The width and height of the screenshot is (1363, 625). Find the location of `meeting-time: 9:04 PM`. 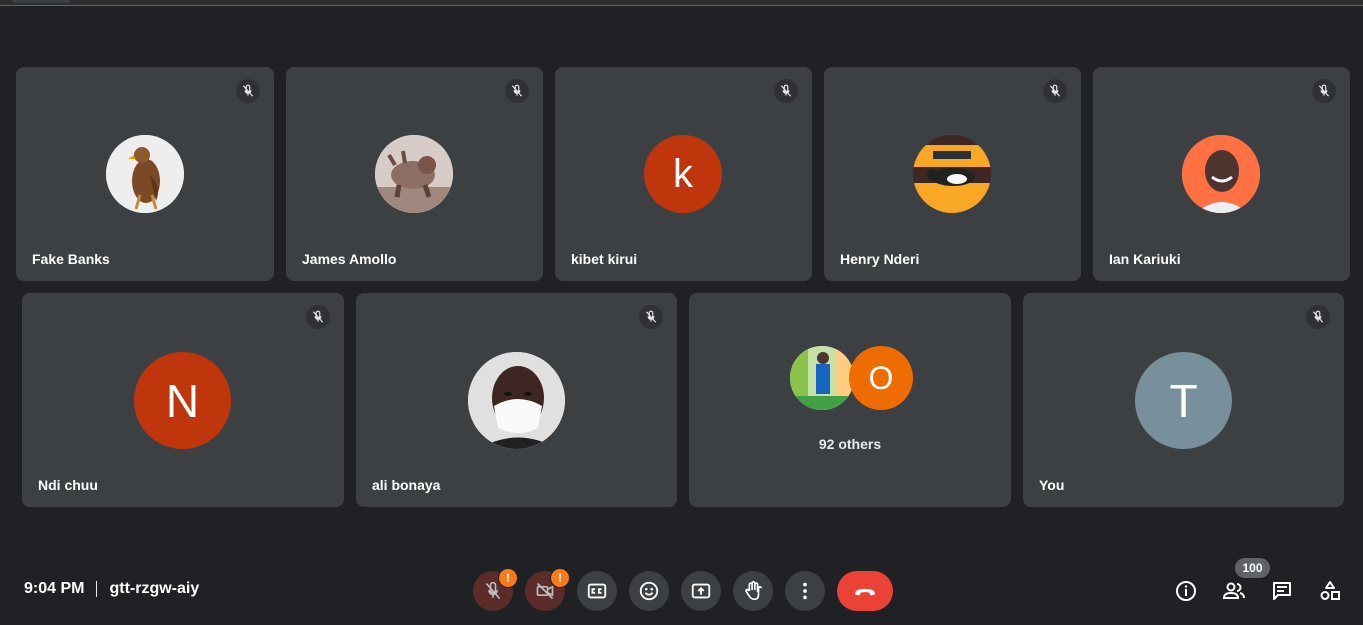

meeting-time: 9:04 PM is located at coordinates (54, 588).